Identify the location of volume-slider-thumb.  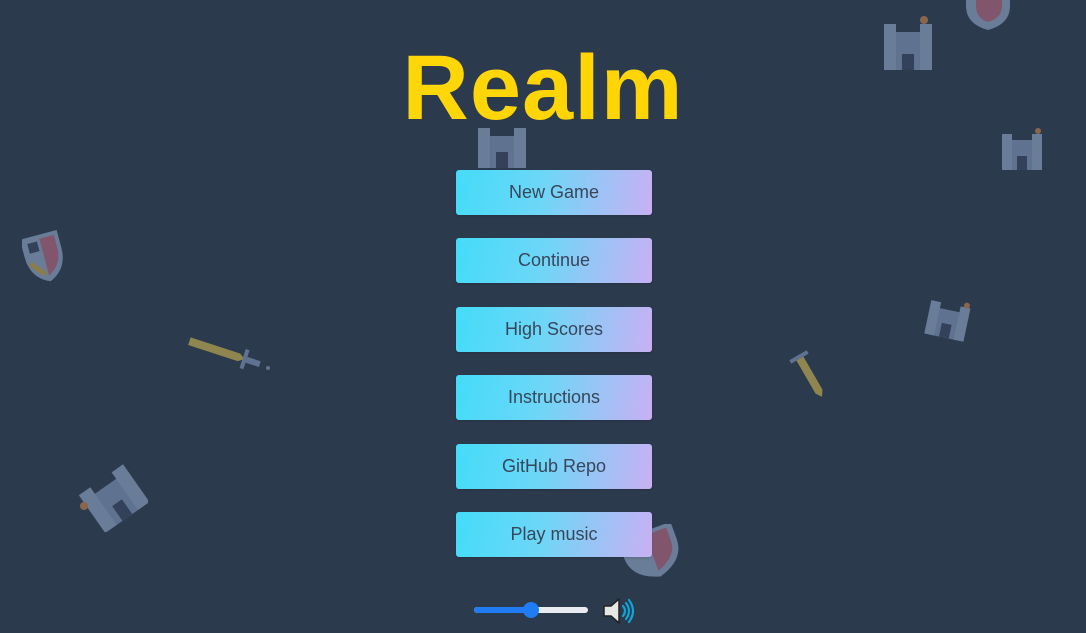
(531, 610).